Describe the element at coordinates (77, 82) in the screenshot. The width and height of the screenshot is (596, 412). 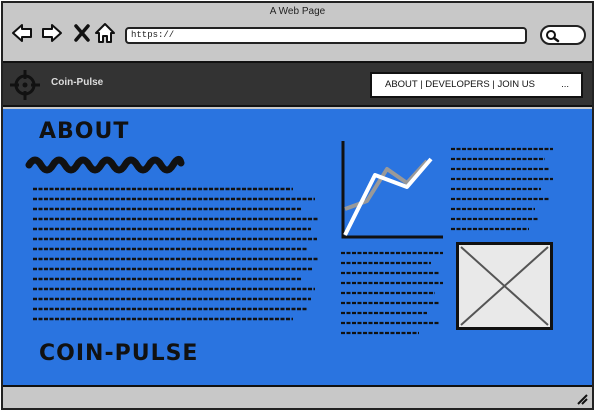
I see `site-brand: Coin-Pulse` at that location.